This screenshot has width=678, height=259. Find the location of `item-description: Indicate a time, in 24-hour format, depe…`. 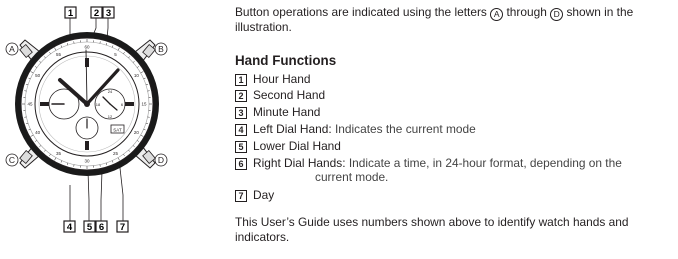

item-description: Indicate a time, in 24-hour format, depe… is located at coordinates (485, 163).